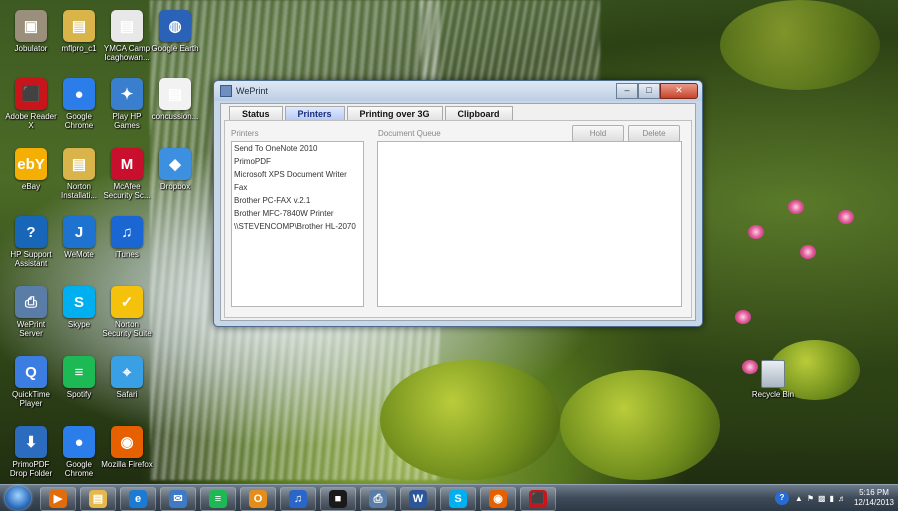 Image resolution: width=898 pixels, height=511 pixels. Describe the element at coordinates (175, 169) in the screenshot. I see `desktop-icon: ◆ Dropbox` at that location.